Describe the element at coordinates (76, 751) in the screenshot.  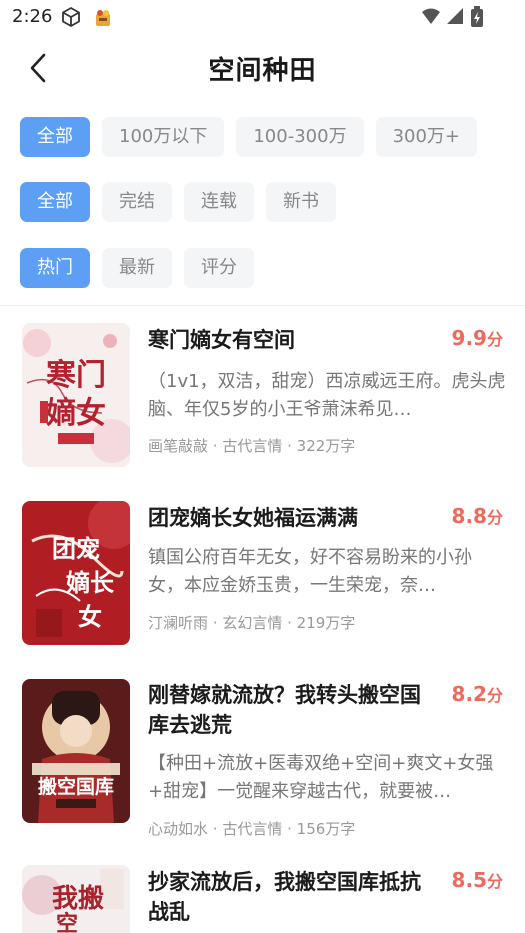
I see `book-cover: 搬空国库` at that location.